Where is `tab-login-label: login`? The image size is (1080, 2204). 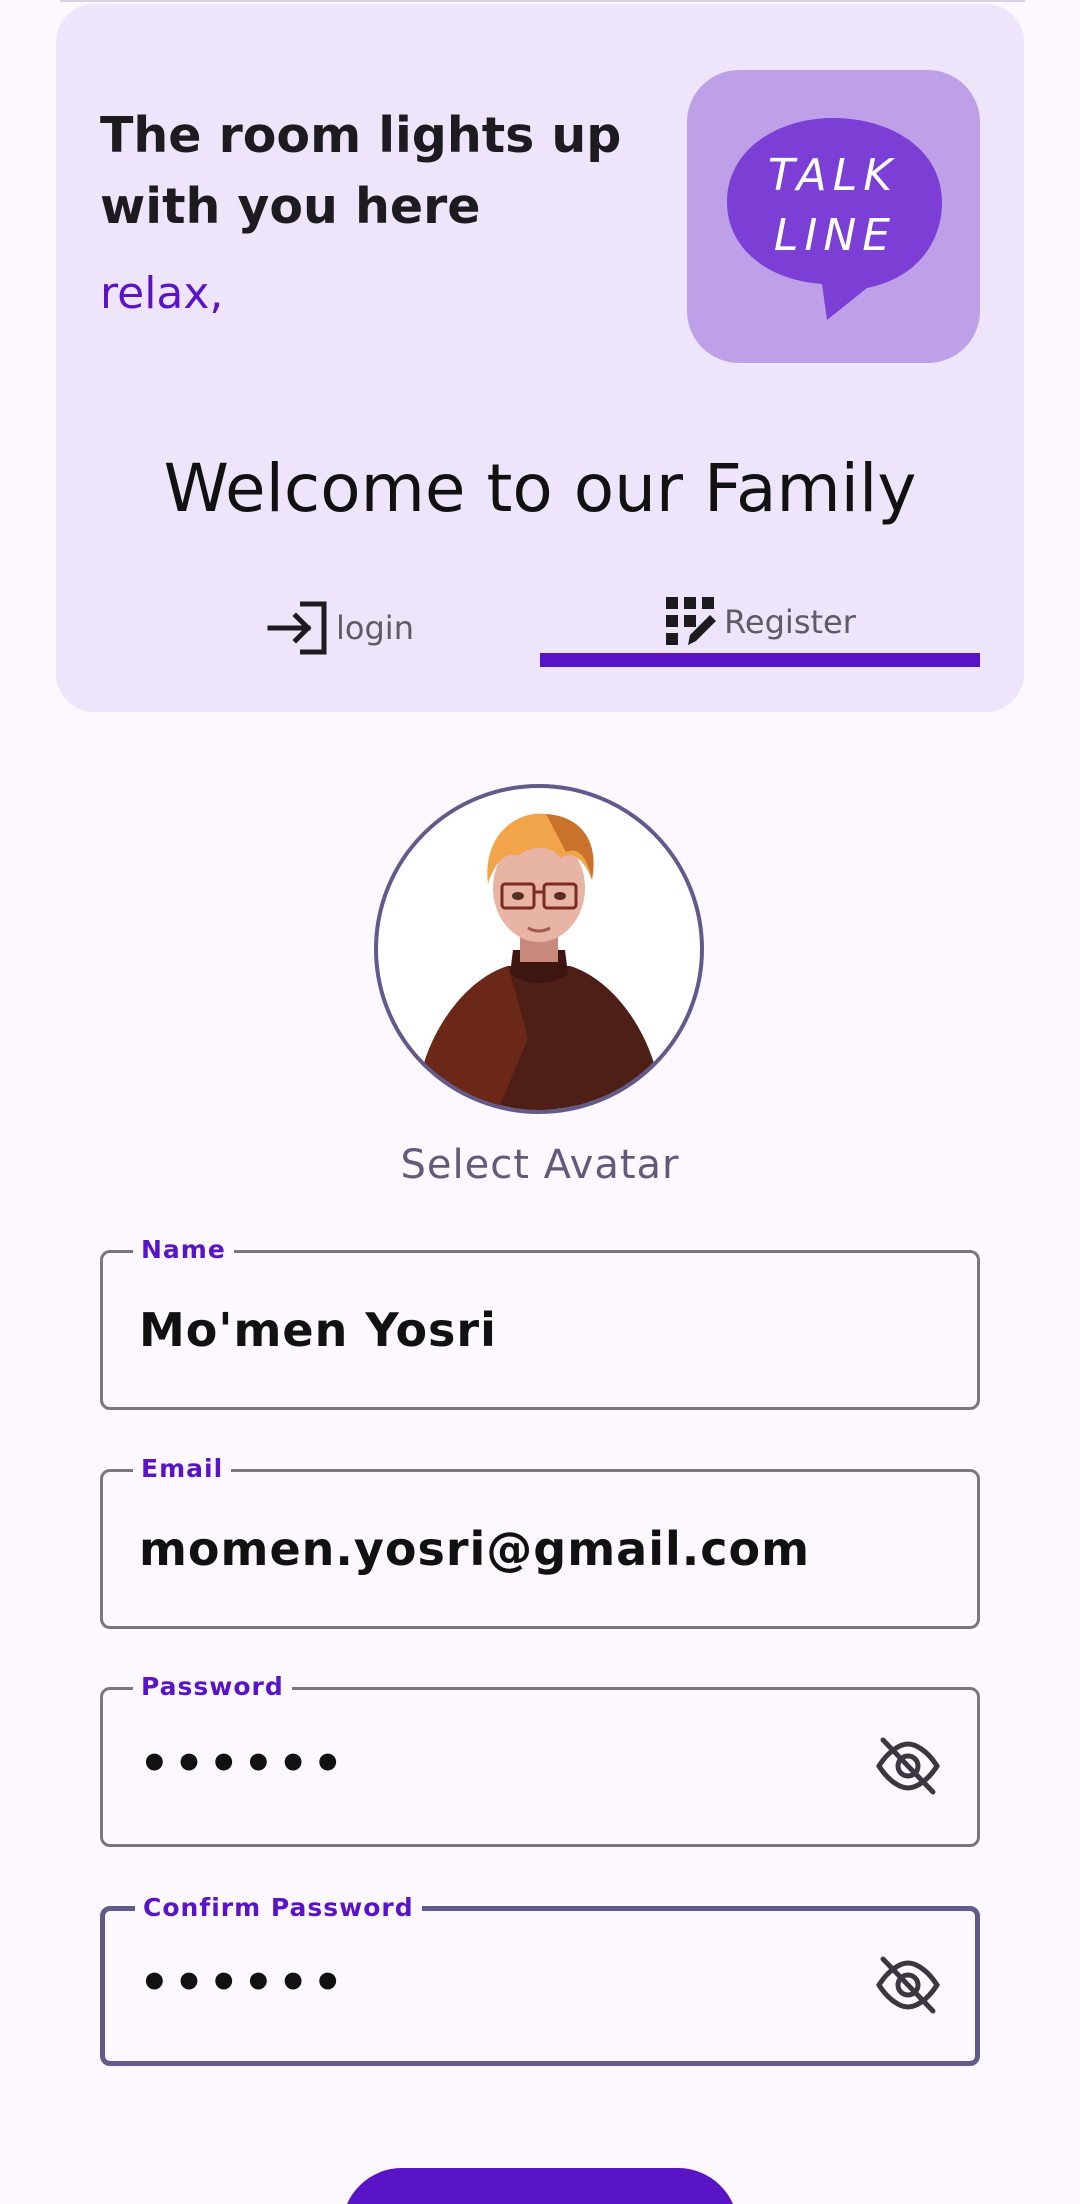 tab-login-label: login is located at coordinates (375, 628).